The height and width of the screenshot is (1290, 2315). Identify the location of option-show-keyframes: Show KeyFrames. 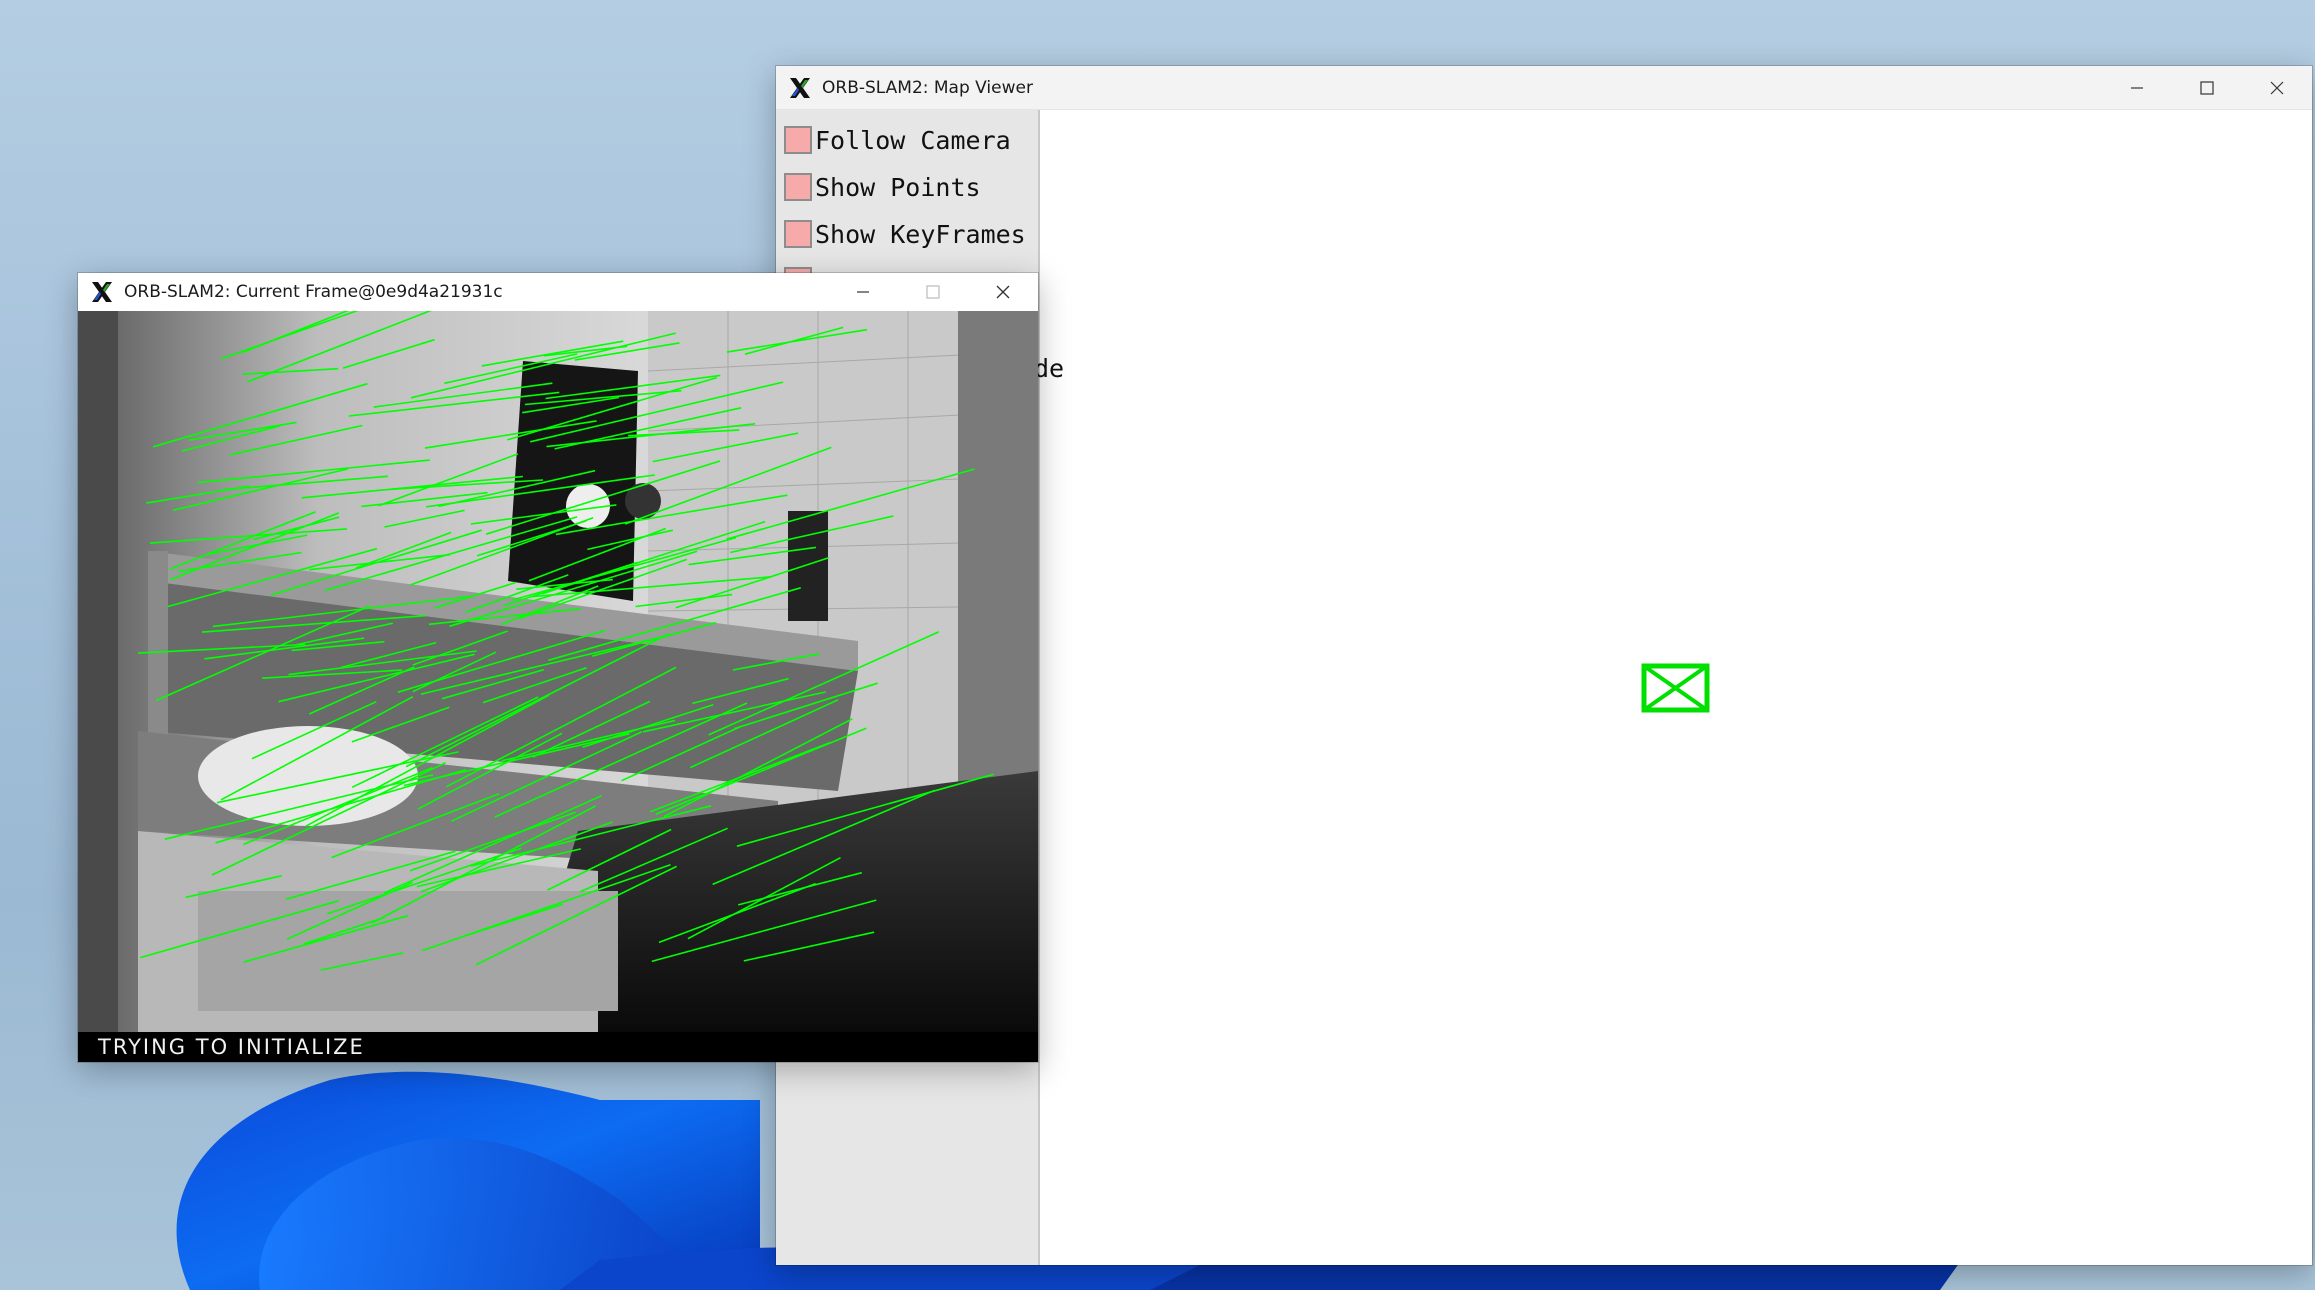
(905, 234).